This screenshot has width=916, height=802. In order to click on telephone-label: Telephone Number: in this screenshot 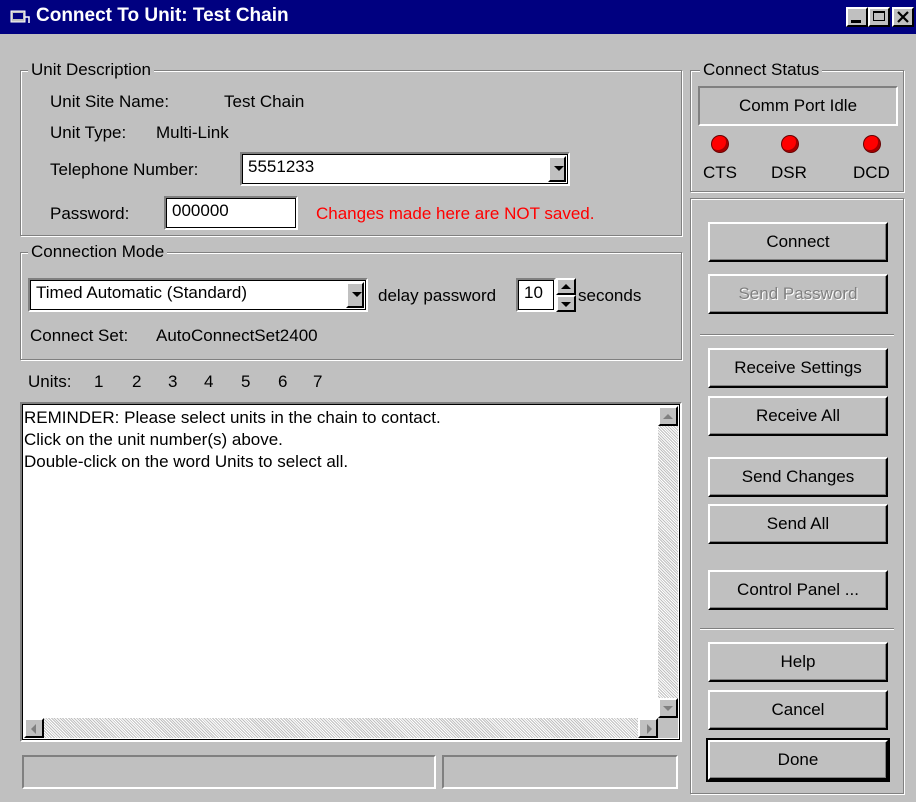, I will do `click(124, 169)`.